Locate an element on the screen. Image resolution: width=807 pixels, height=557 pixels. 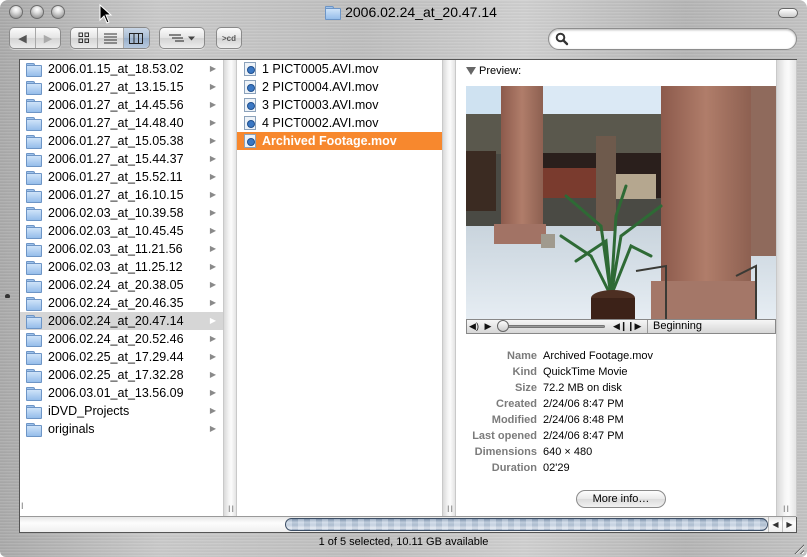
scrollbar-thumb is located at coordinates (526, 524).